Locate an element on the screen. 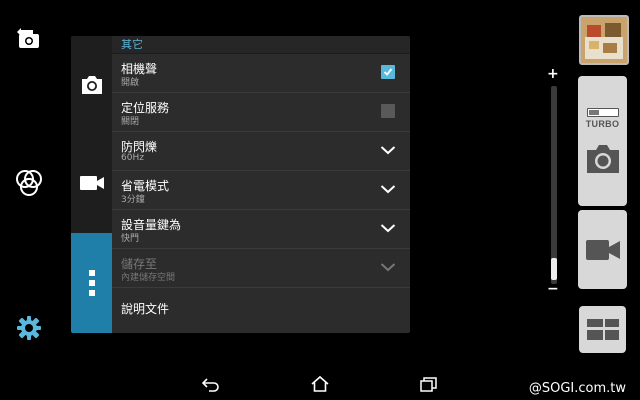 The width and height of the screenshot is (640, 400). video-record-button is located at coordinates (602, 249).